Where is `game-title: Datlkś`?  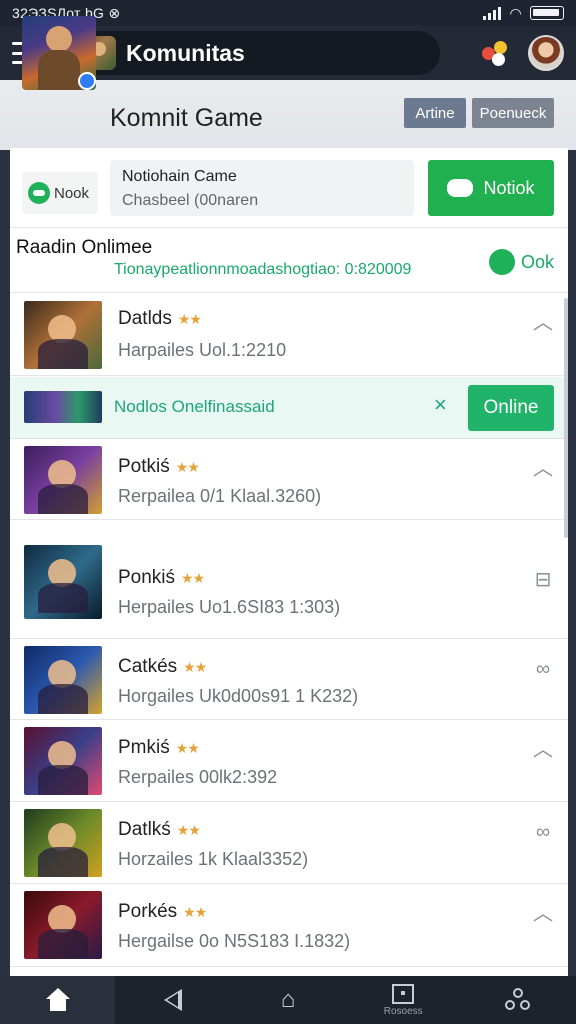 game-title: Datlkś is located at coordinates (144, 829).